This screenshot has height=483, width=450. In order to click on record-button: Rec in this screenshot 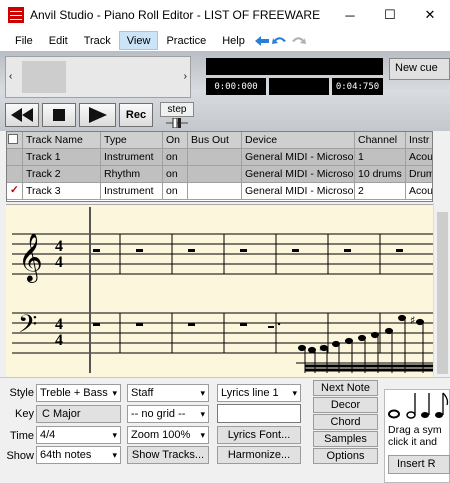, I will do `click(136, 115)`.